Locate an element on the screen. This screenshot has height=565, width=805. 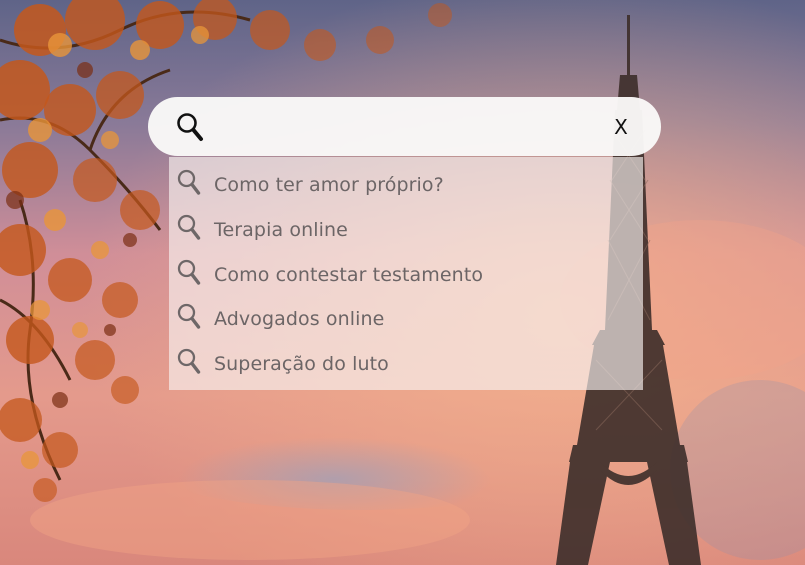
suggestion-label: Superação do luto is located at coordinates (301, 364).